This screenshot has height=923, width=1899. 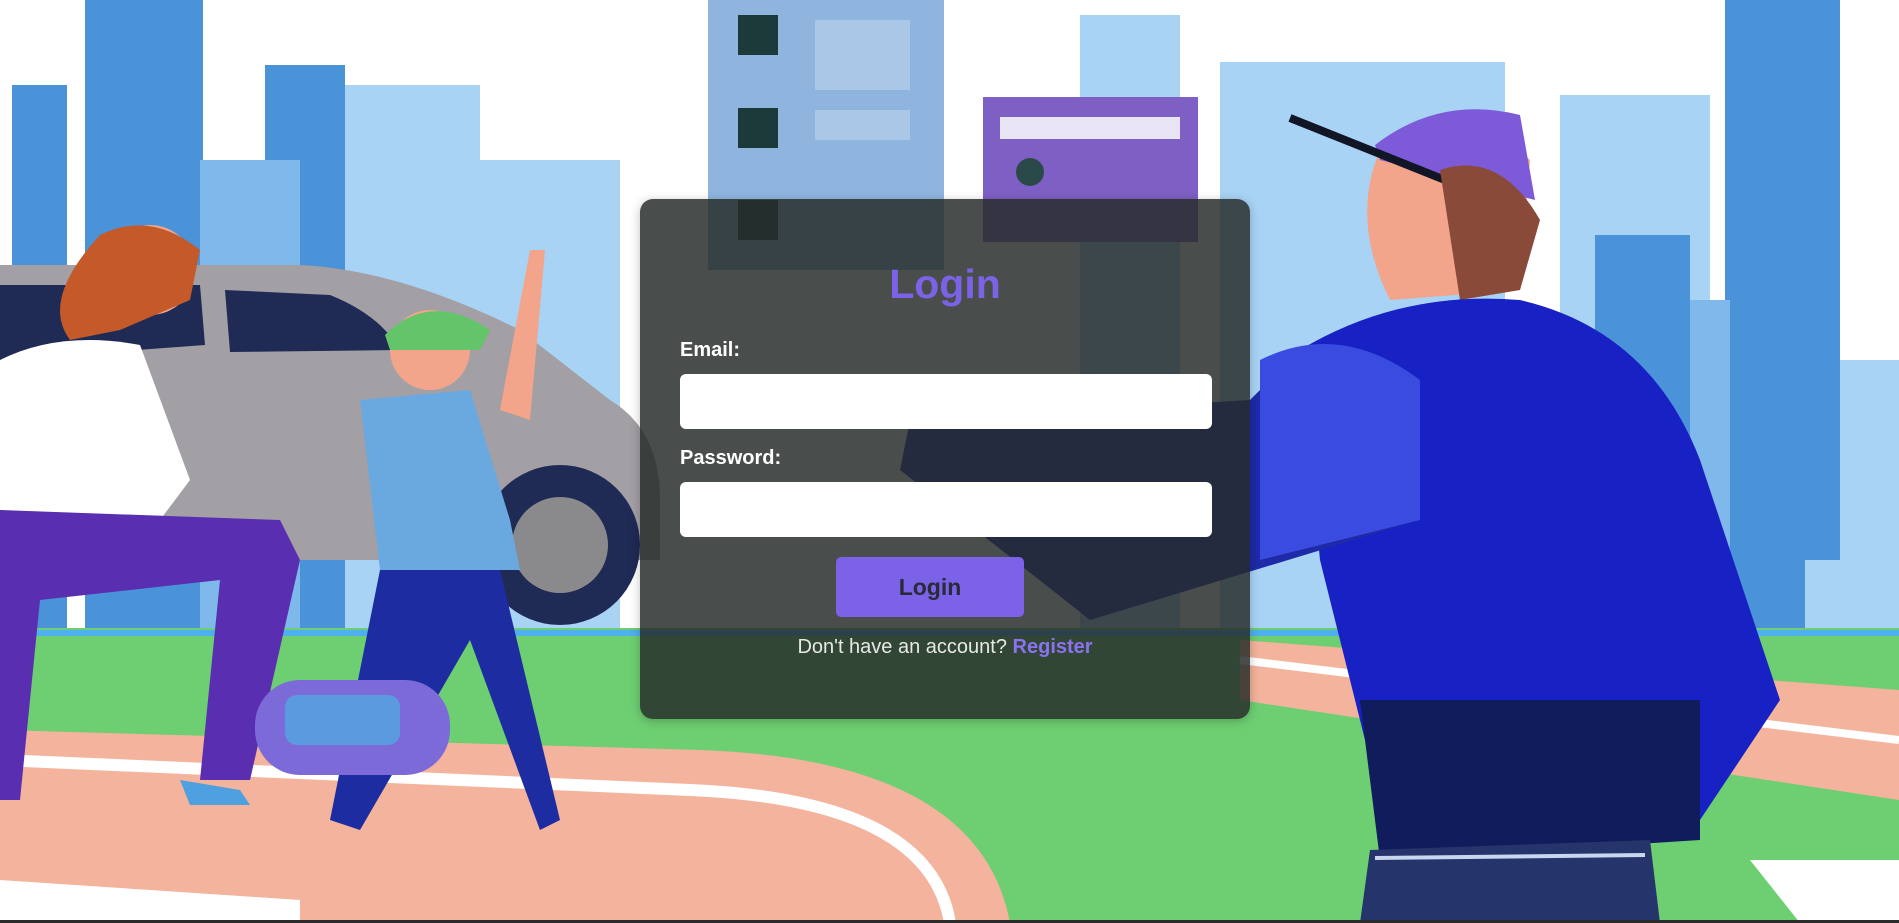 What do you see at coordinates (930, 587) in the screenshot?
I see `login-button: Login` at bounding box center [930, 587].